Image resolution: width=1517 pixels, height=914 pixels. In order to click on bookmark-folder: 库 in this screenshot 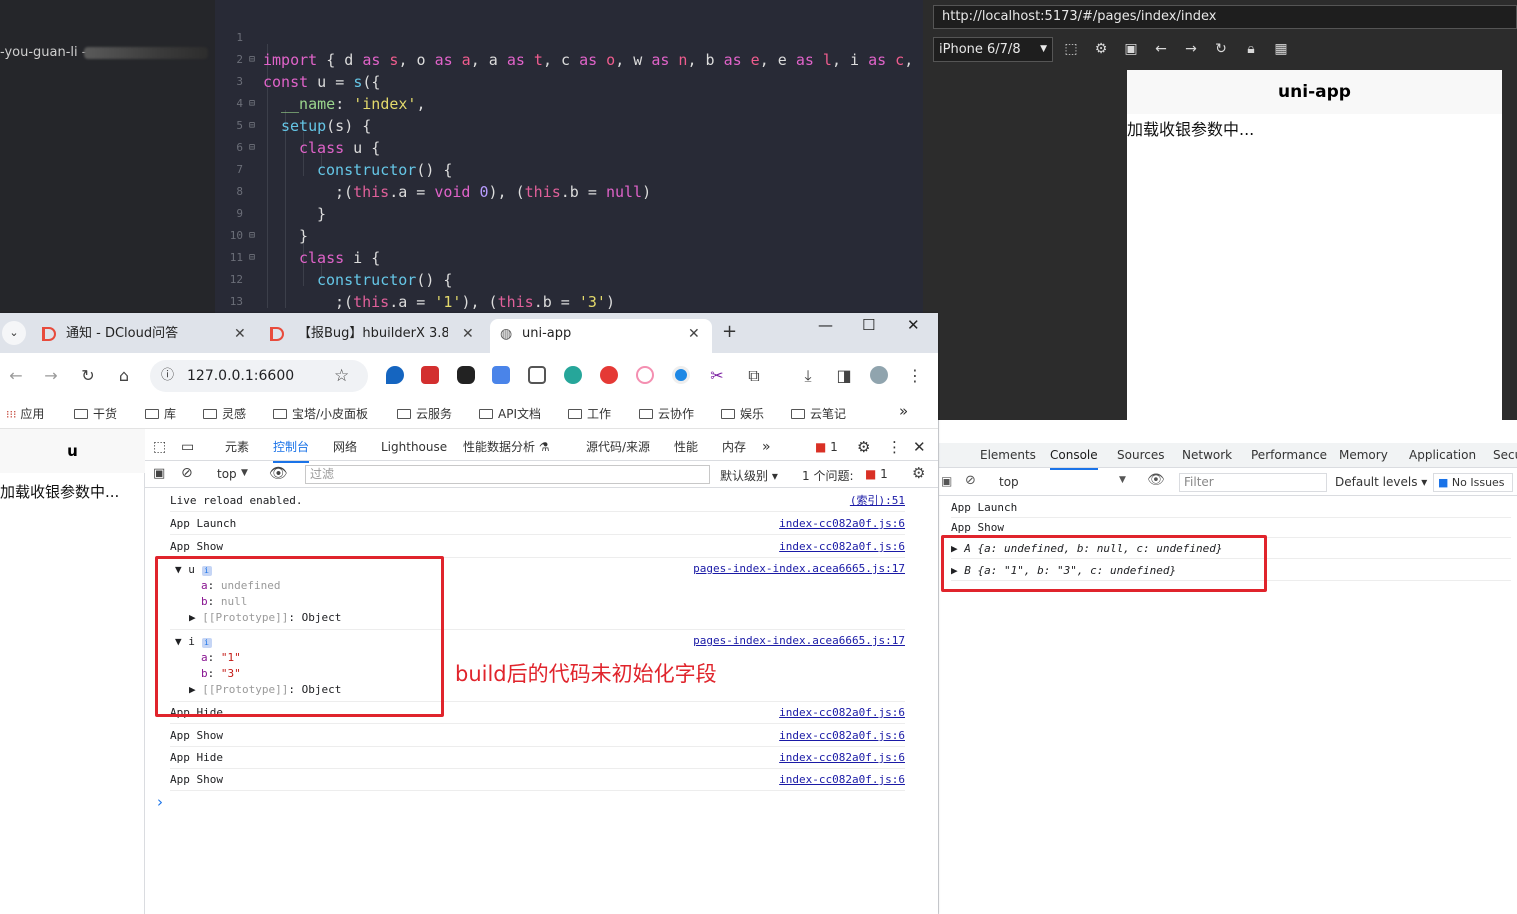, I will do `click(160, 413)`.